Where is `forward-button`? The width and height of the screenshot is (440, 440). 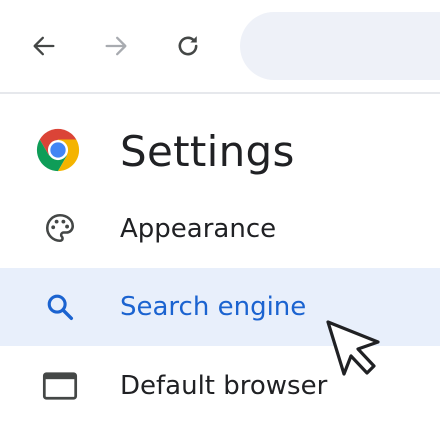 forward-button is located at coordinates (116, 46).